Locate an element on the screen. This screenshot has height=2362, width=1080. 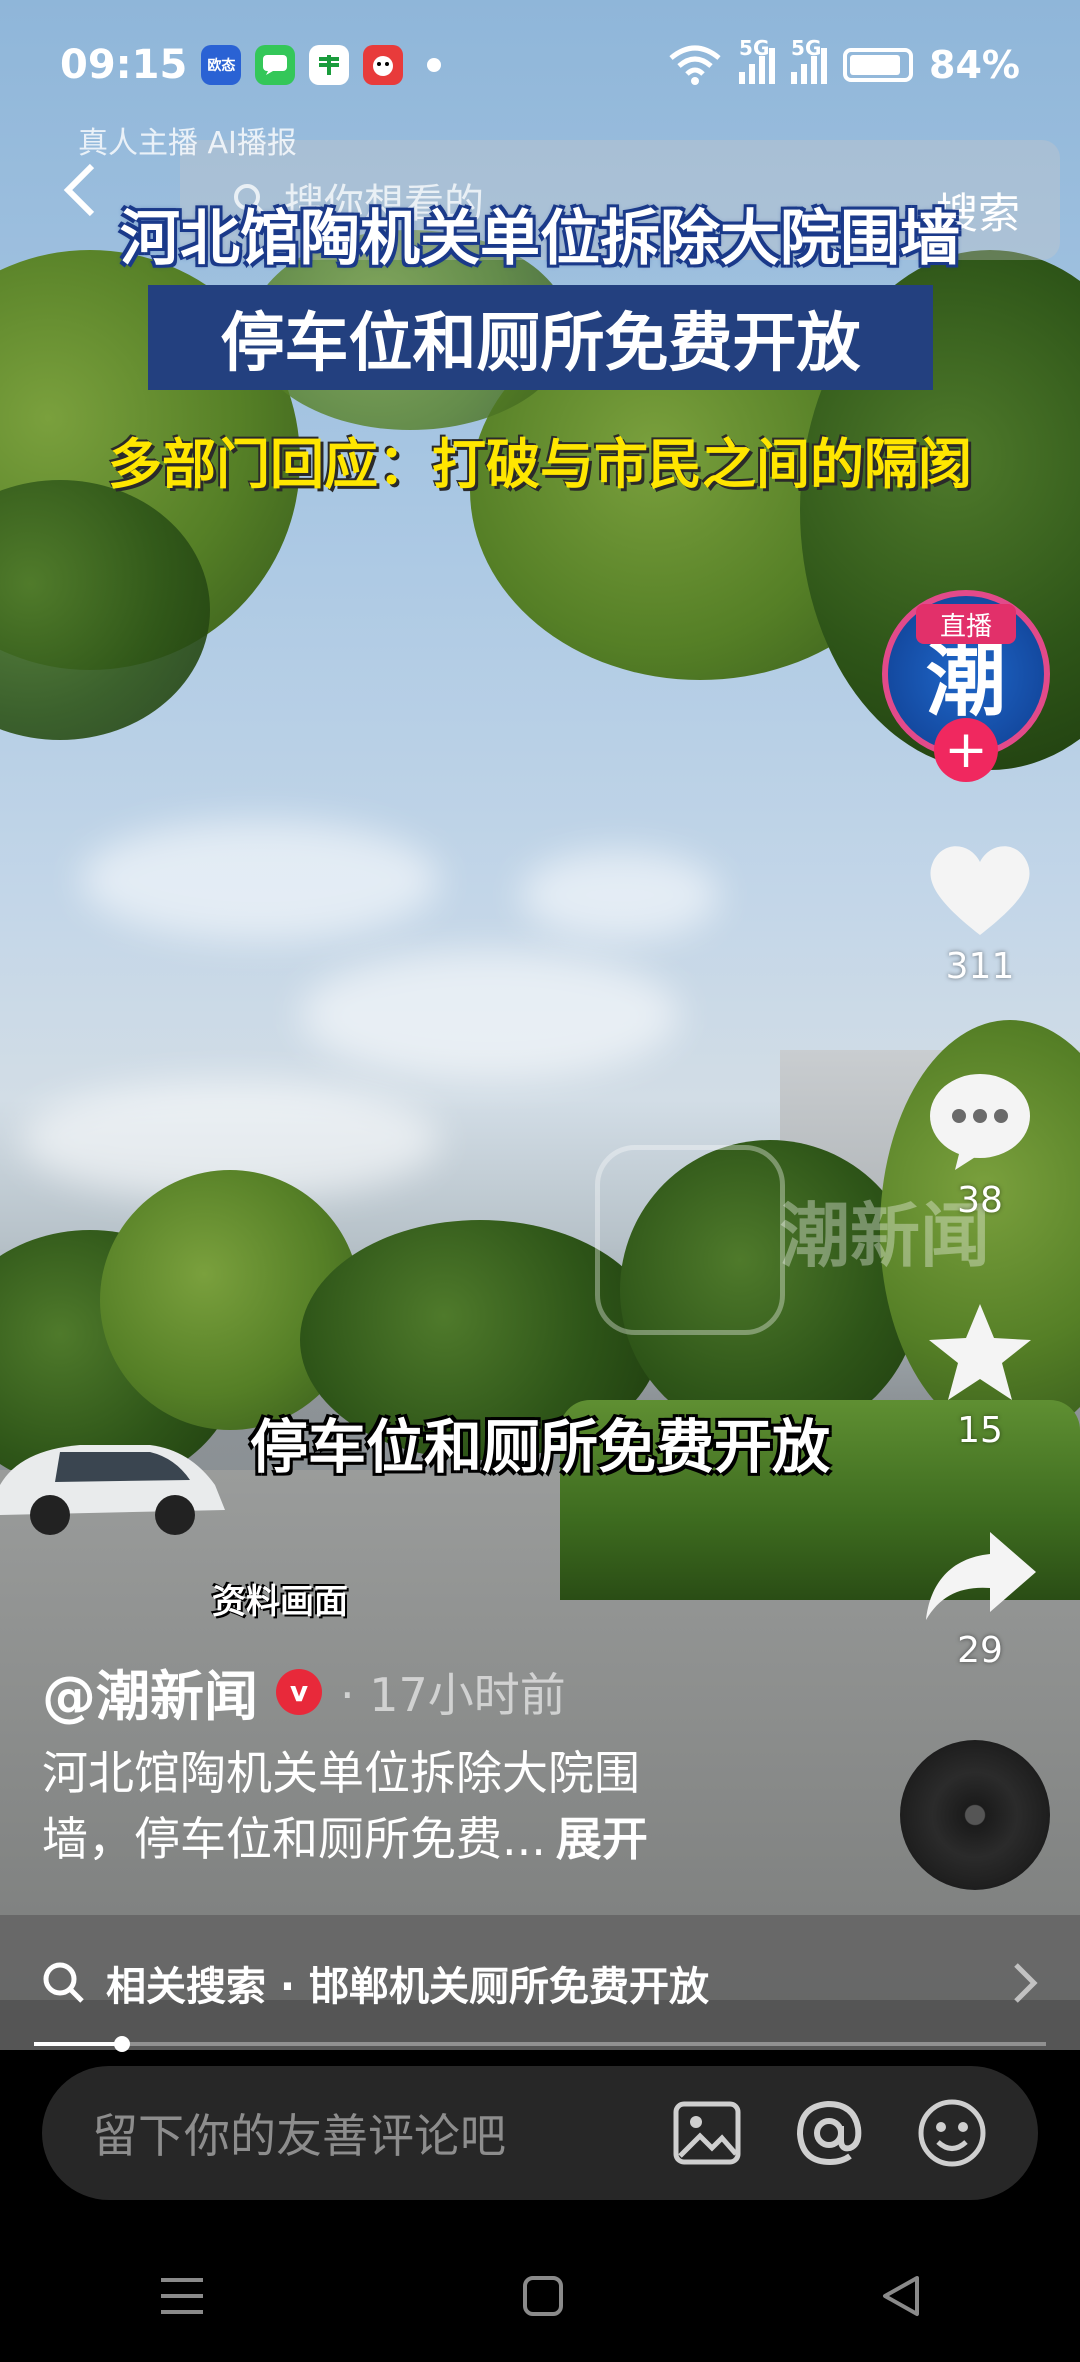
emoji-icon is located at coordinates (952, 2133).